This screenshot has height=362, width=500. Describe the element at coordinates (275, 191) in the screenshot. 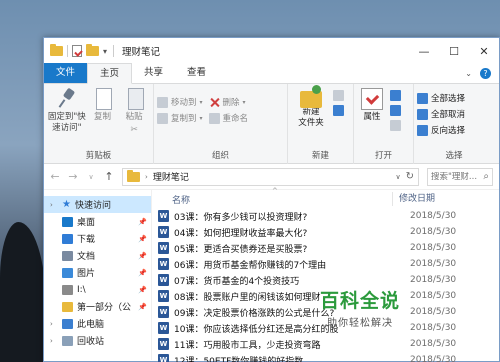

I see `sort-caret-icon: ^` at that location.